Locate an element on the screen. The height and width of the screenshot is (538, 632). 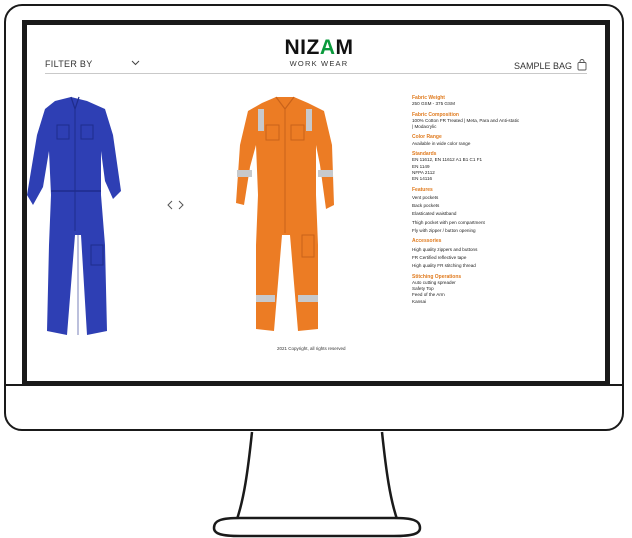
brand-a-mark: A is located at coordinates (327, 47).